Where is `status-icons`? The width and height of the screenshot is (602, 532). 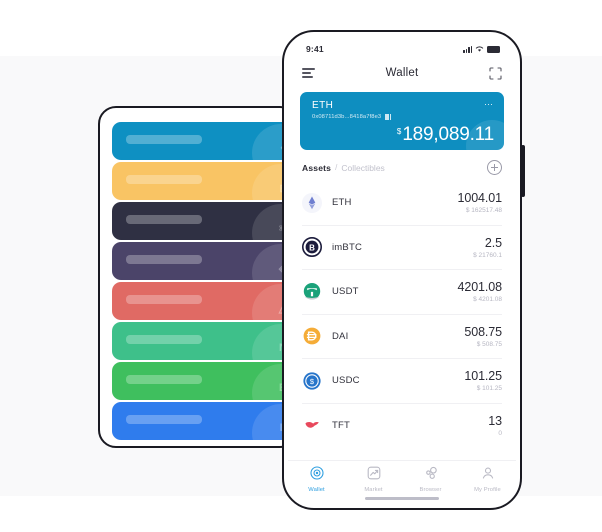 status-icons is located at coordinates (481, 49).